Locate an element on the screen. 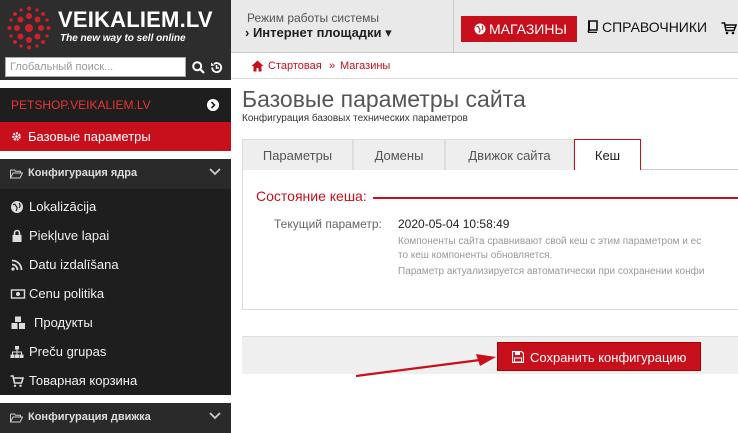  sidebar-item-cart: Товарная корзина is located at coordinates (115, 380).